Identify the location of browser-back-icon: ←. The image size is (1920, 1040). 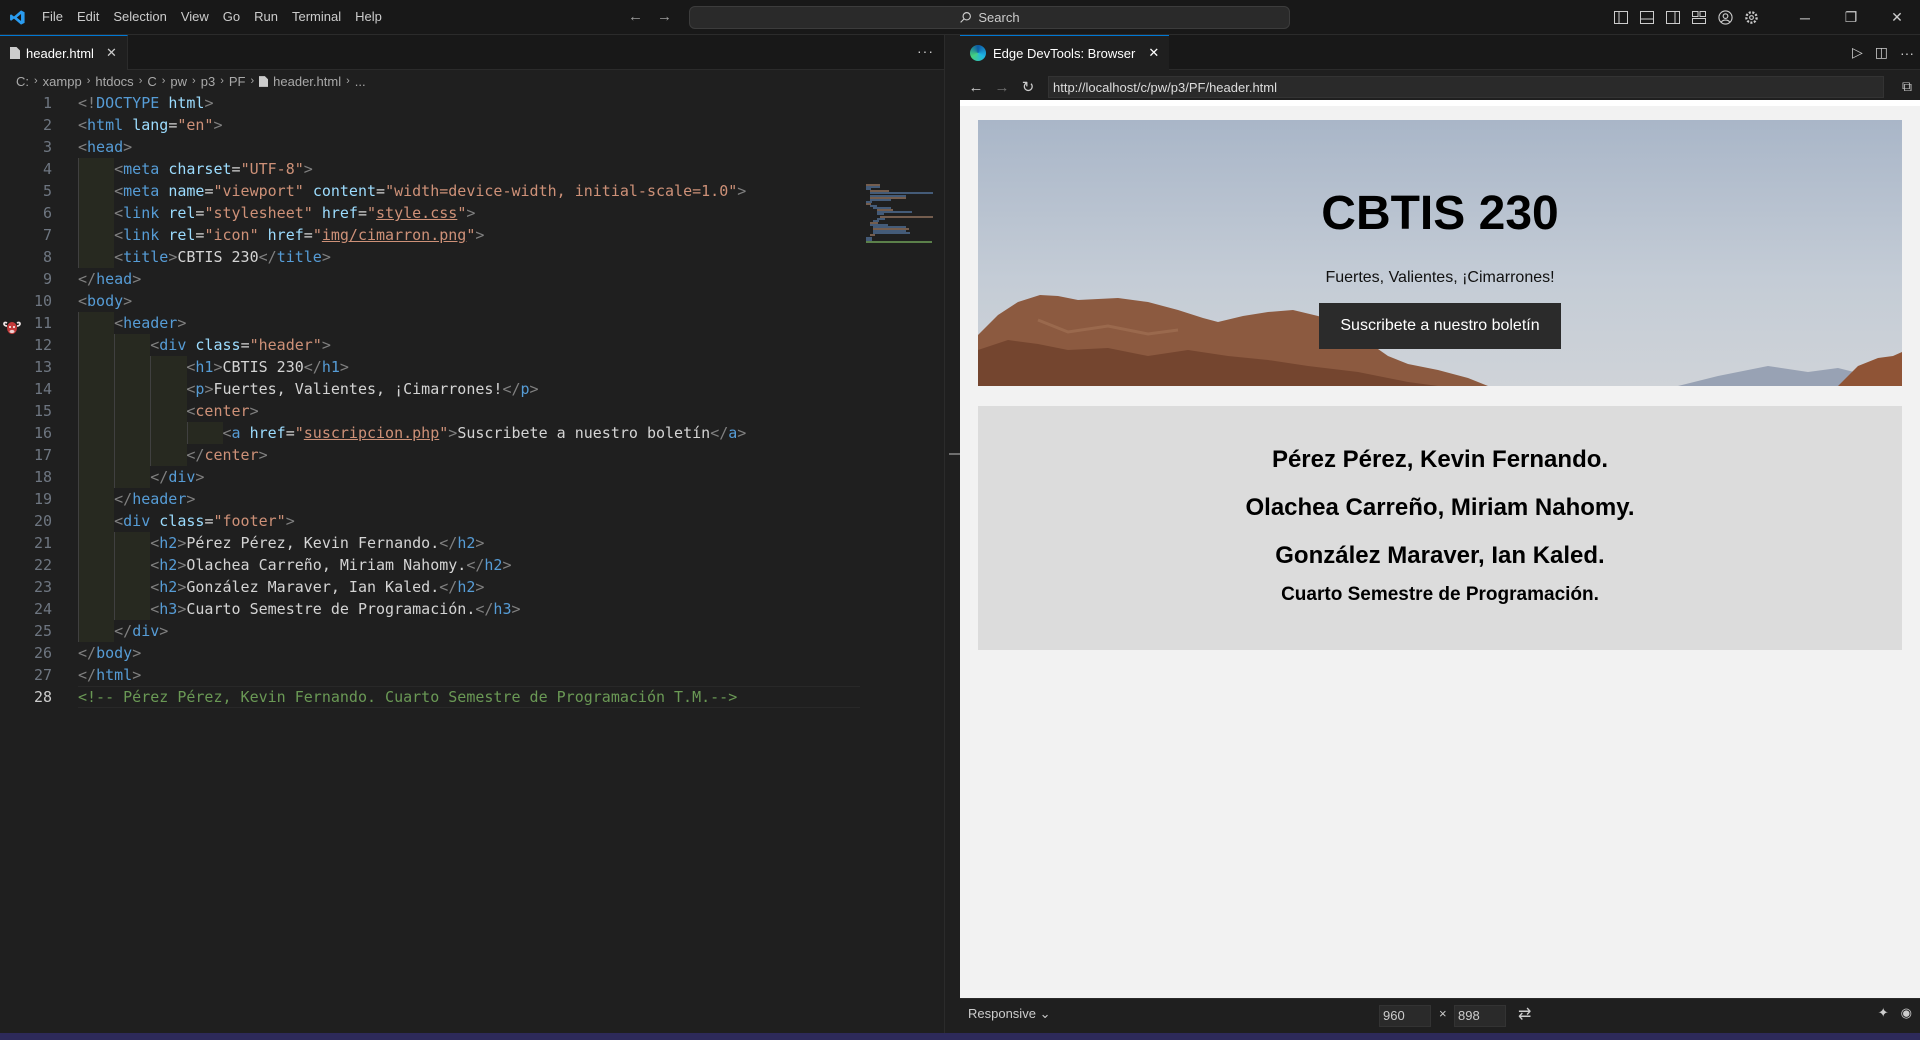
(976, 87).